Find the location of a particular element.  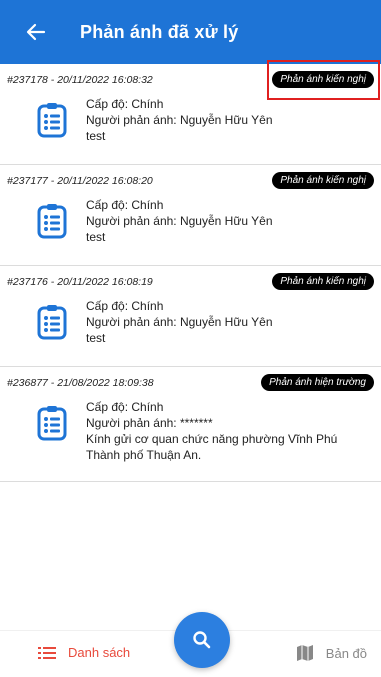

search-icon is located at coordinates (202, 640).